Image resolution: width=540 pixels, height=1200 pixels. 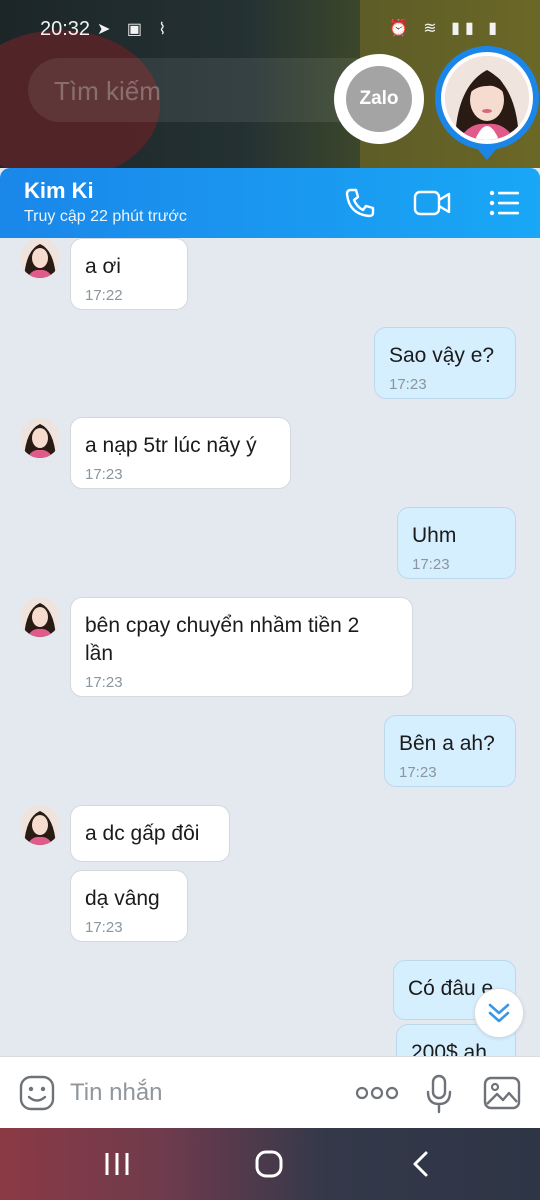 I want to click on message-bubble-incoming: a ơi 17:22, so click(x=129, y=274).